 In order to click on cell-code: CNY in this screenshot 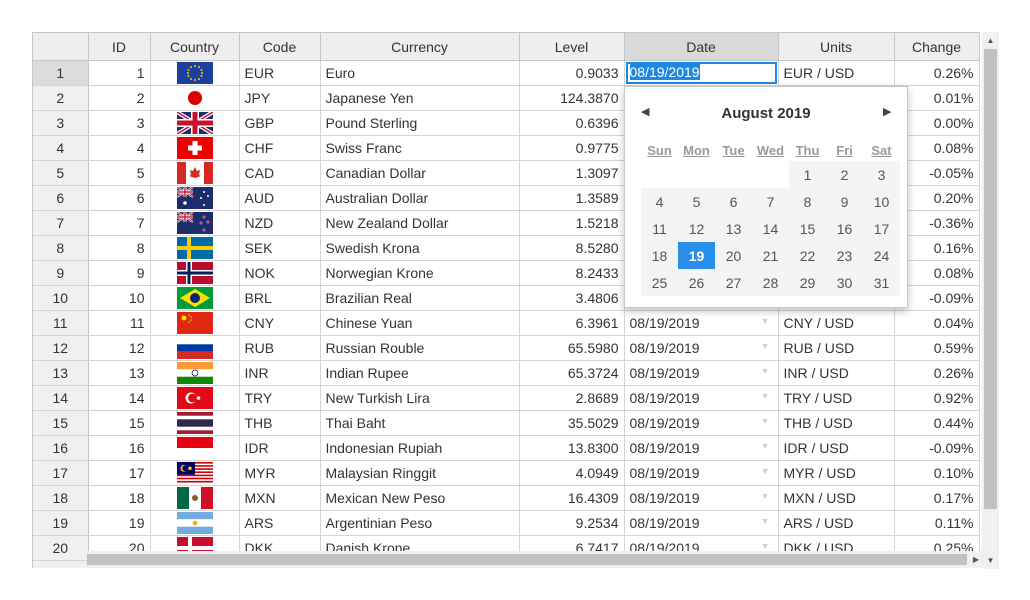, I will do `click(280, 323)`.